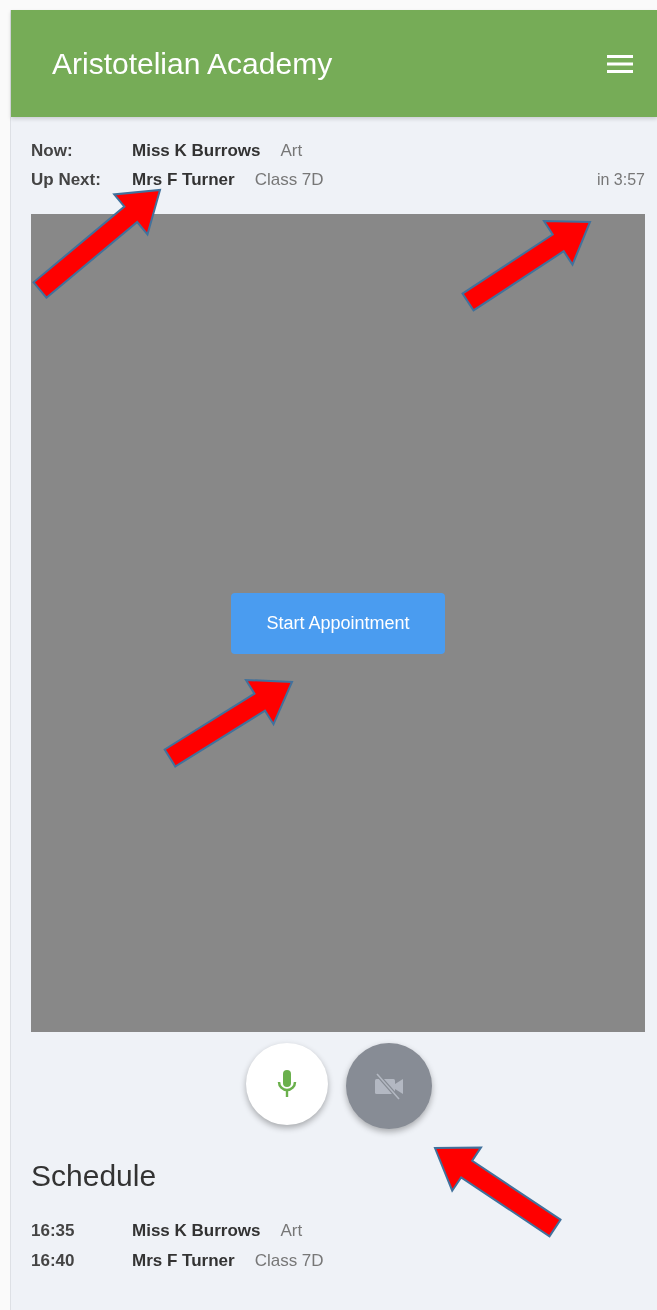 Image resolution: width=657 pixels, height=1310 pixels. Describe the element at coordinates (52, 151) in the screenshot. I see `status-label: Now:` at that location.